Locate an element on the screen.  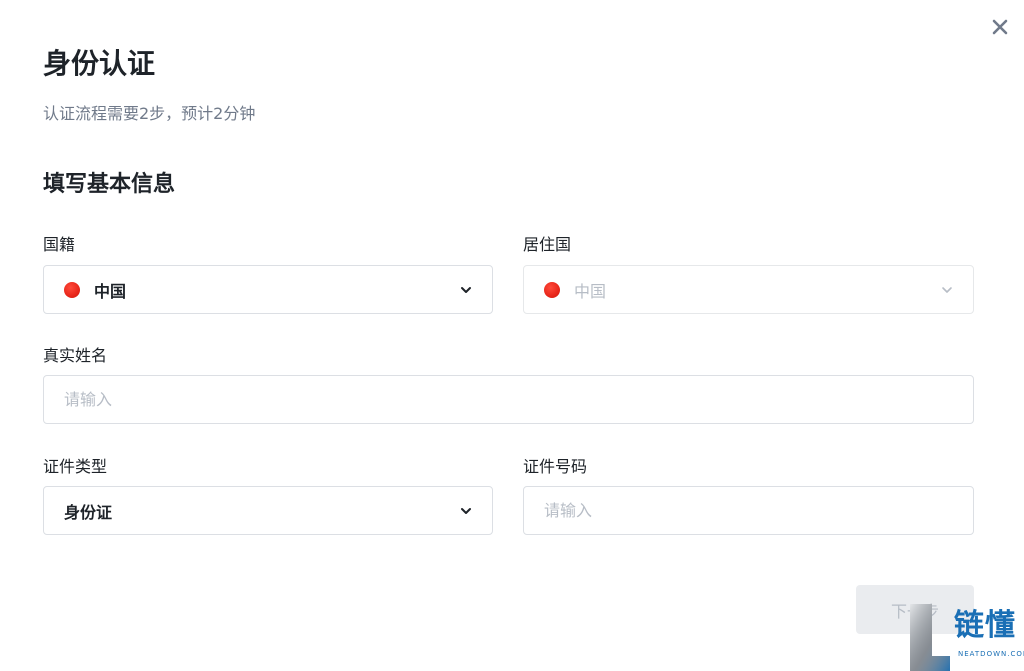
id-number-input is located at coordinates (748, 510).